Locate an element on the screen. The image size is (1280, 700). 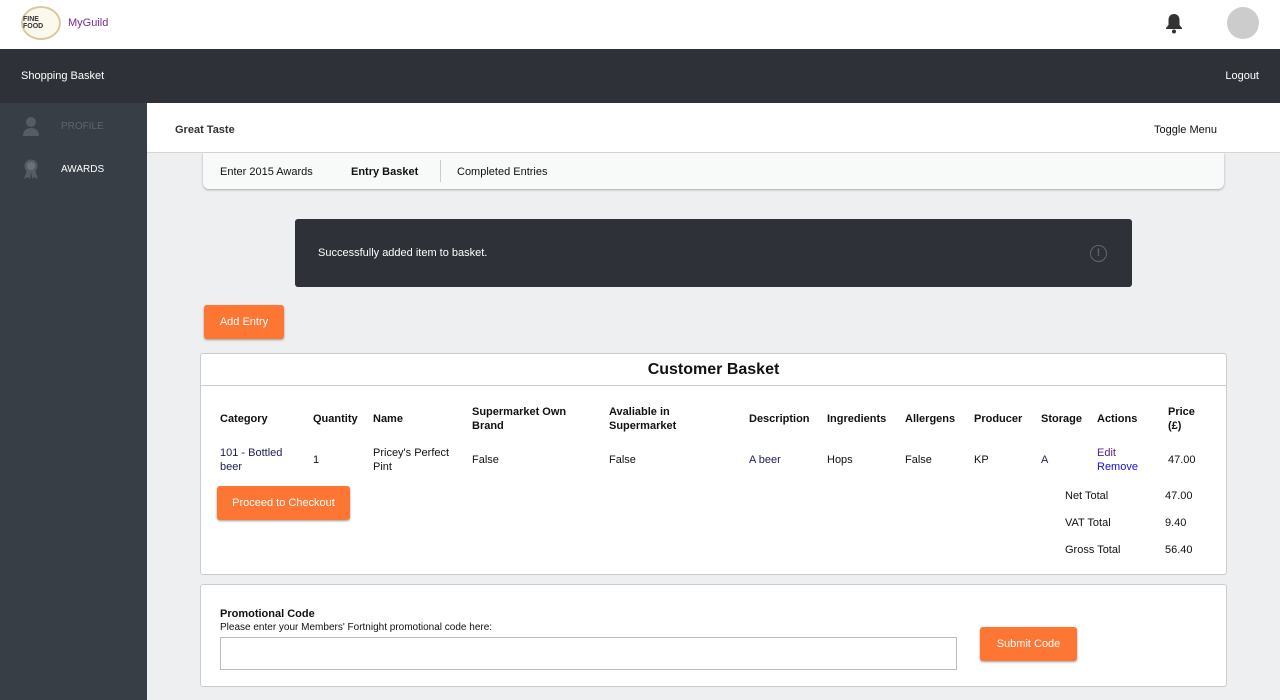
col-header: Supermarket Own Brand is located at coordinates (519, 419).